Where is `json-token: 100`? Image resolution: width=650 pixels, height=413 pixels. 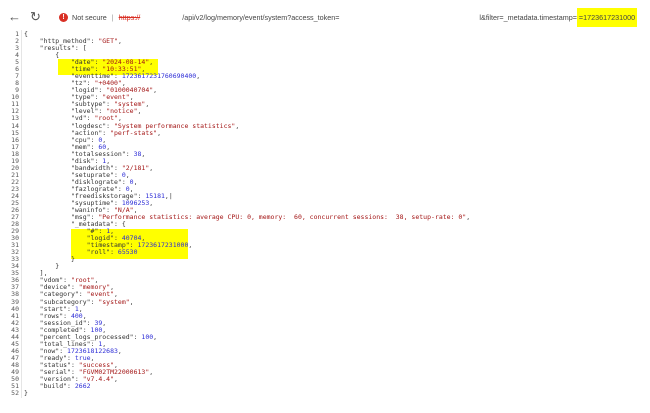 json-token: 100 is located at coordinates (147, 336).